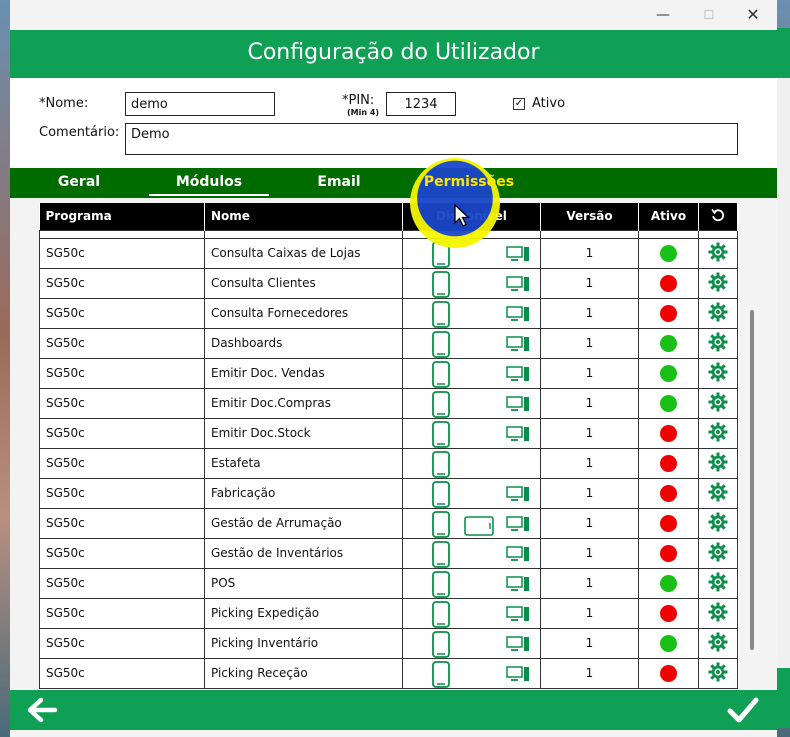  Describe the element at coordinates (388, 343) in the screenshot. I see `table-row: SG50c Dashboards 1` at that location.